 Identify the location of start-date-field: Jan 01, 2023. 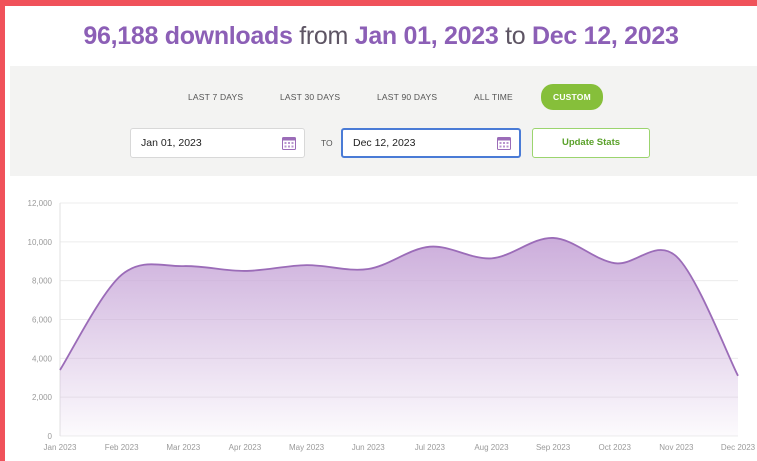
(217, 143).